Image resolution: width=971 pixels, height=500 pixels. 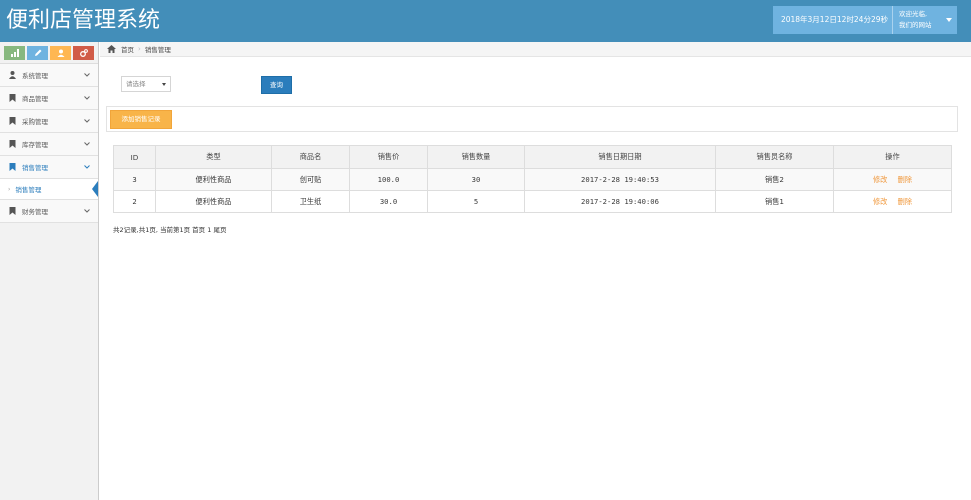 What do you see at coordinates (28, 190) in the screenshot?
I see `sidebar-subitem-label: 销售管理` at bounding box center [28, 190].